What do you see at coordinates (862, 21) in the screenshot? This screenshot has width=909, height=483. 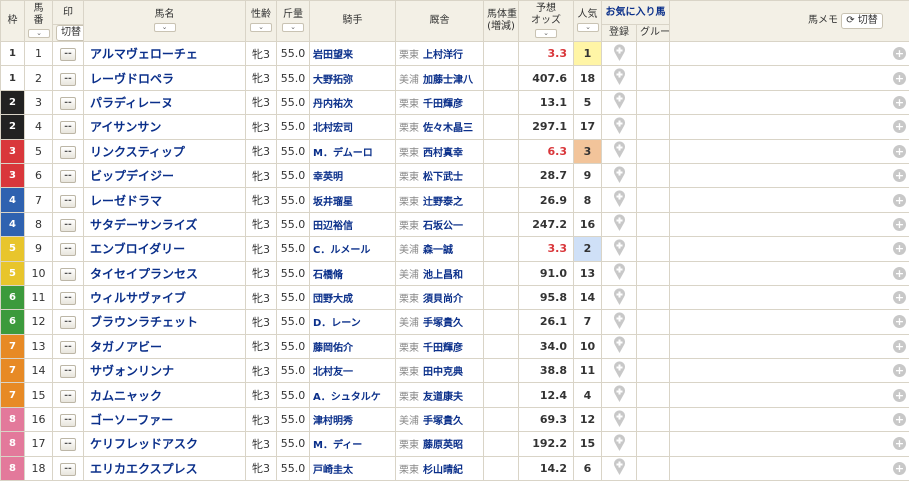 I see `memo-switch-button: ⟳ 切替` at bounding box center [862, 21].